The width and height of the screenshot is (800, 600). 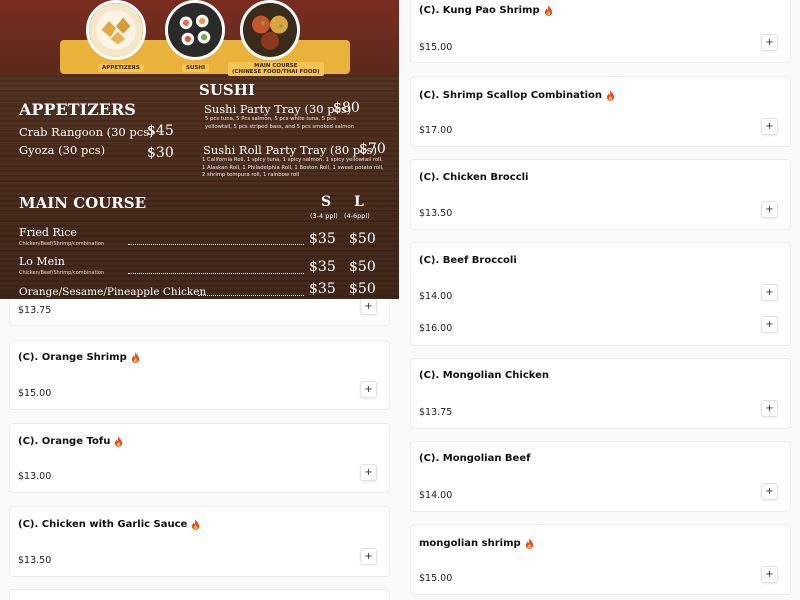 What do you see at coordinates (511, 95) in the screenshot?
I see `item-title: (C). Shrimp Scallop Combination` at bounding box center [511, 95].